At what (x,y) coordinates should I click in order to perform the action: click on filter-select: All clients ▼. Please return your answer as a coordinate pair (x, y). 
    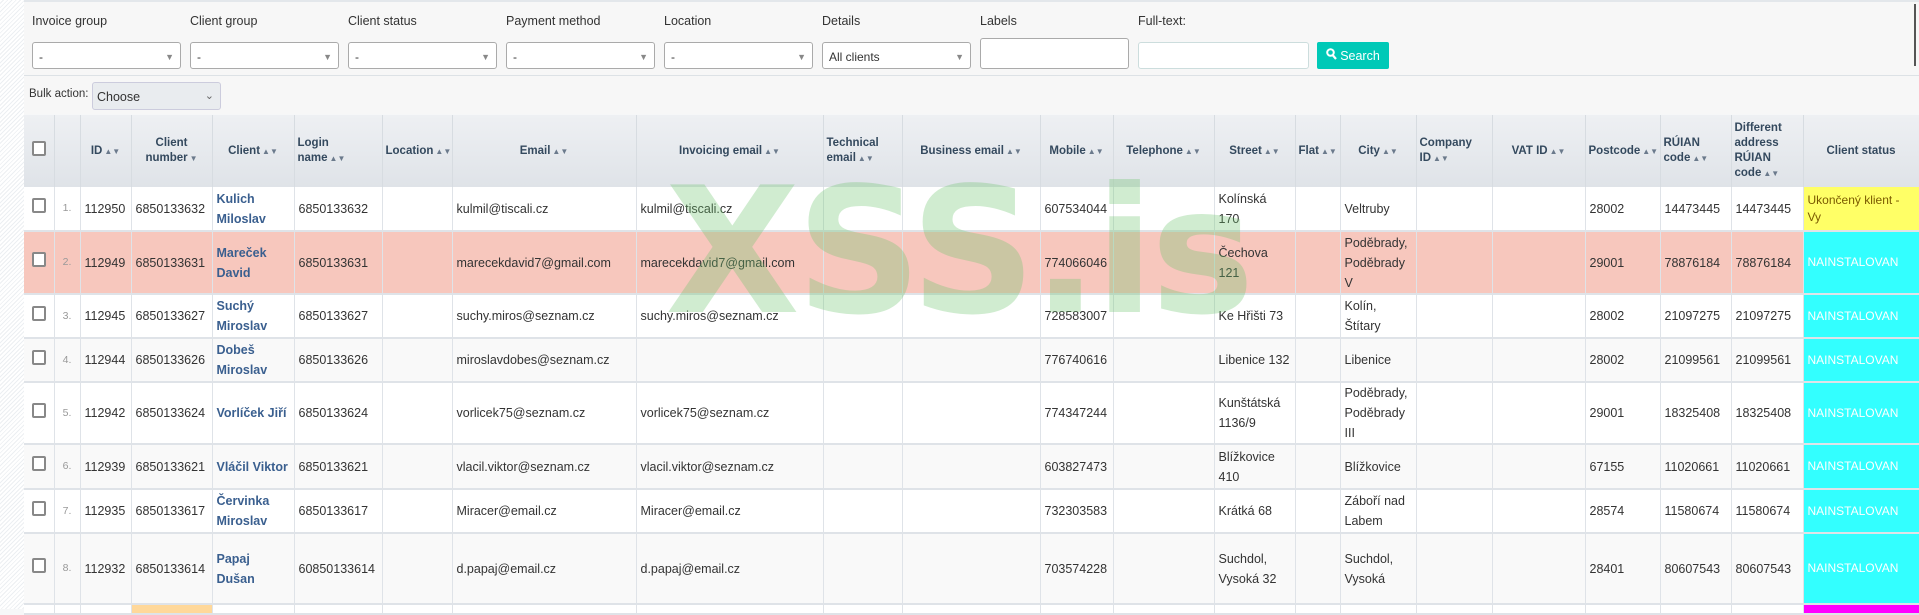
    Looking at the image, I should click on (896, 55).